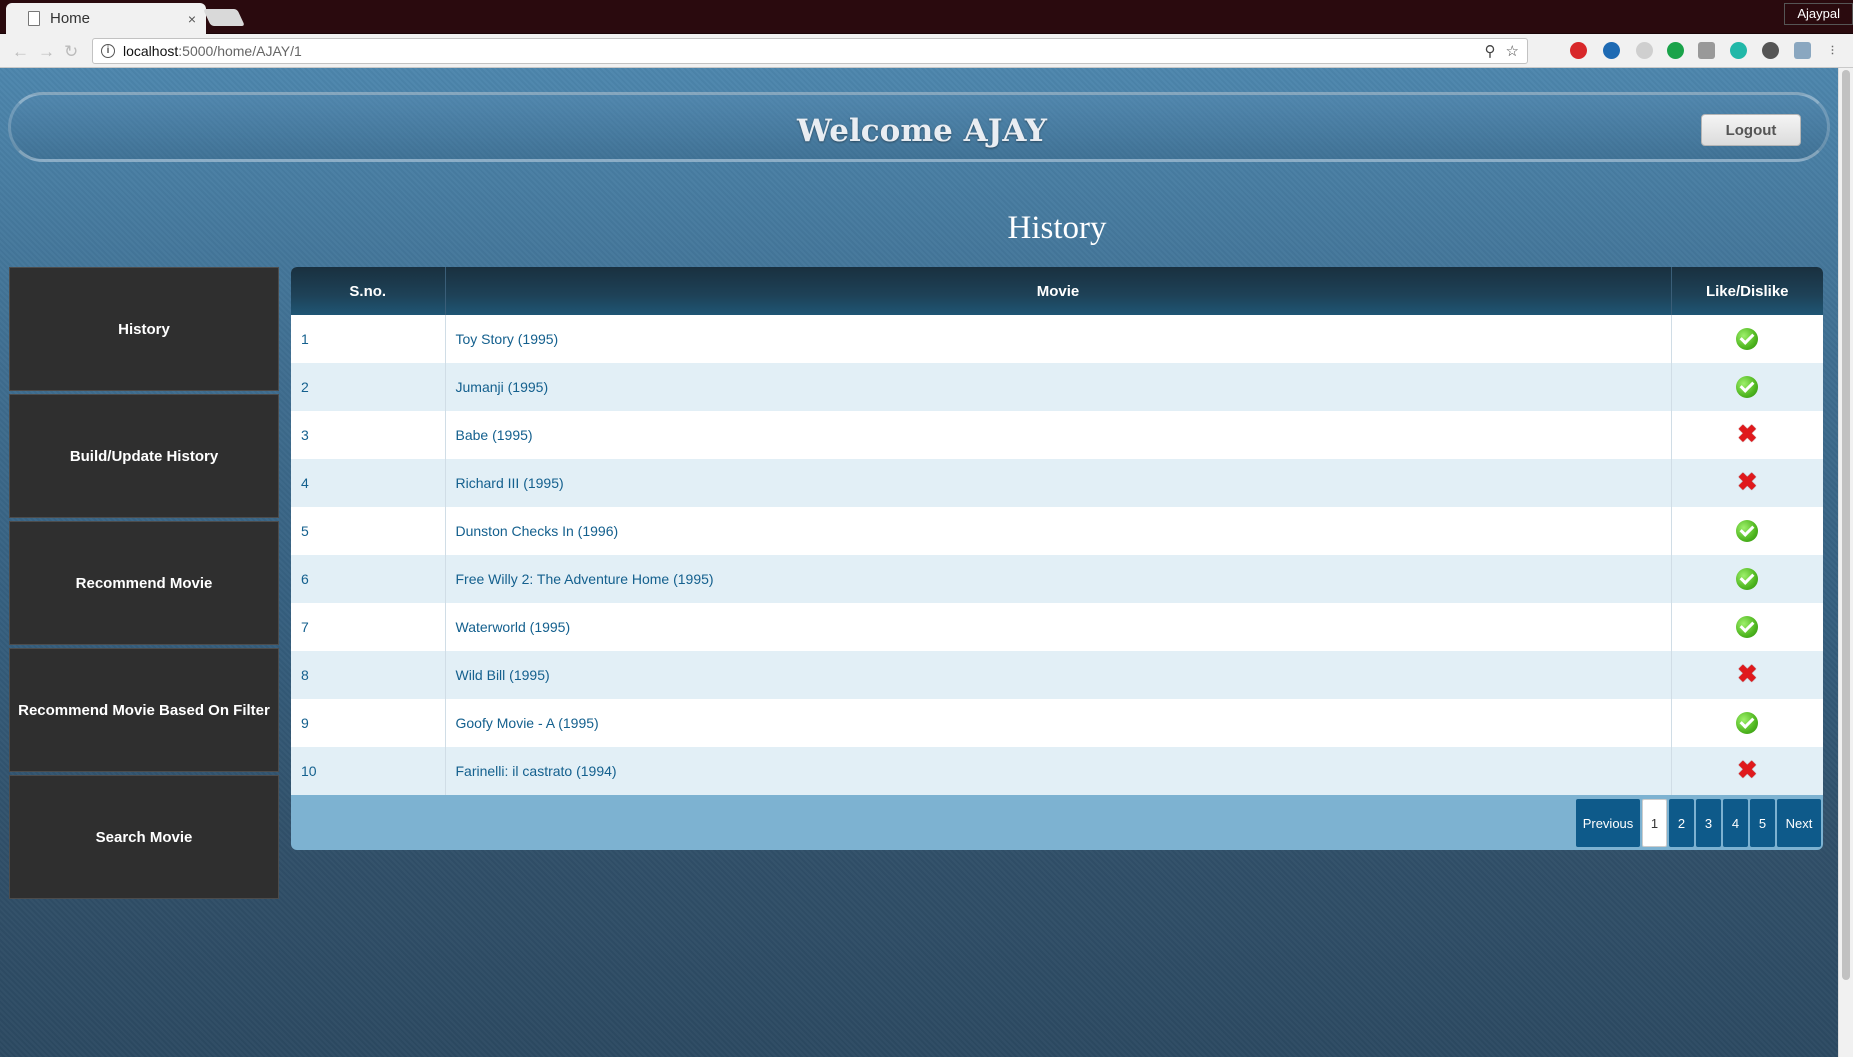 The image size is (1853, 1057). Describe the element at coordinates (1578, 50) in the screenshot. I see `extension-shield-icon` at that location.